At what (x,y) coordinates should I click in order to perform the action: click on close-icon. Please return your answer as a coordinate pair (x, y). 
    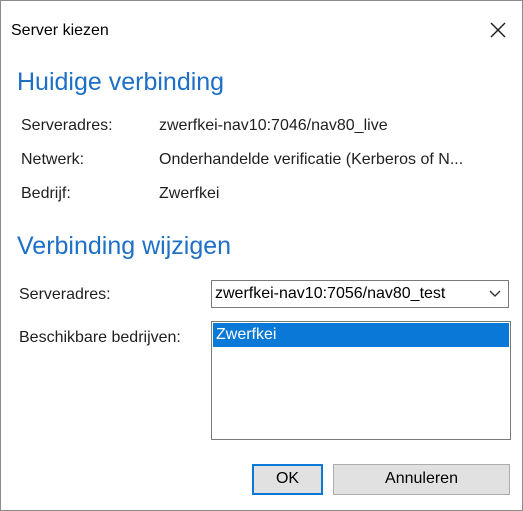
    Looking at the image, I should click on (498, 30).